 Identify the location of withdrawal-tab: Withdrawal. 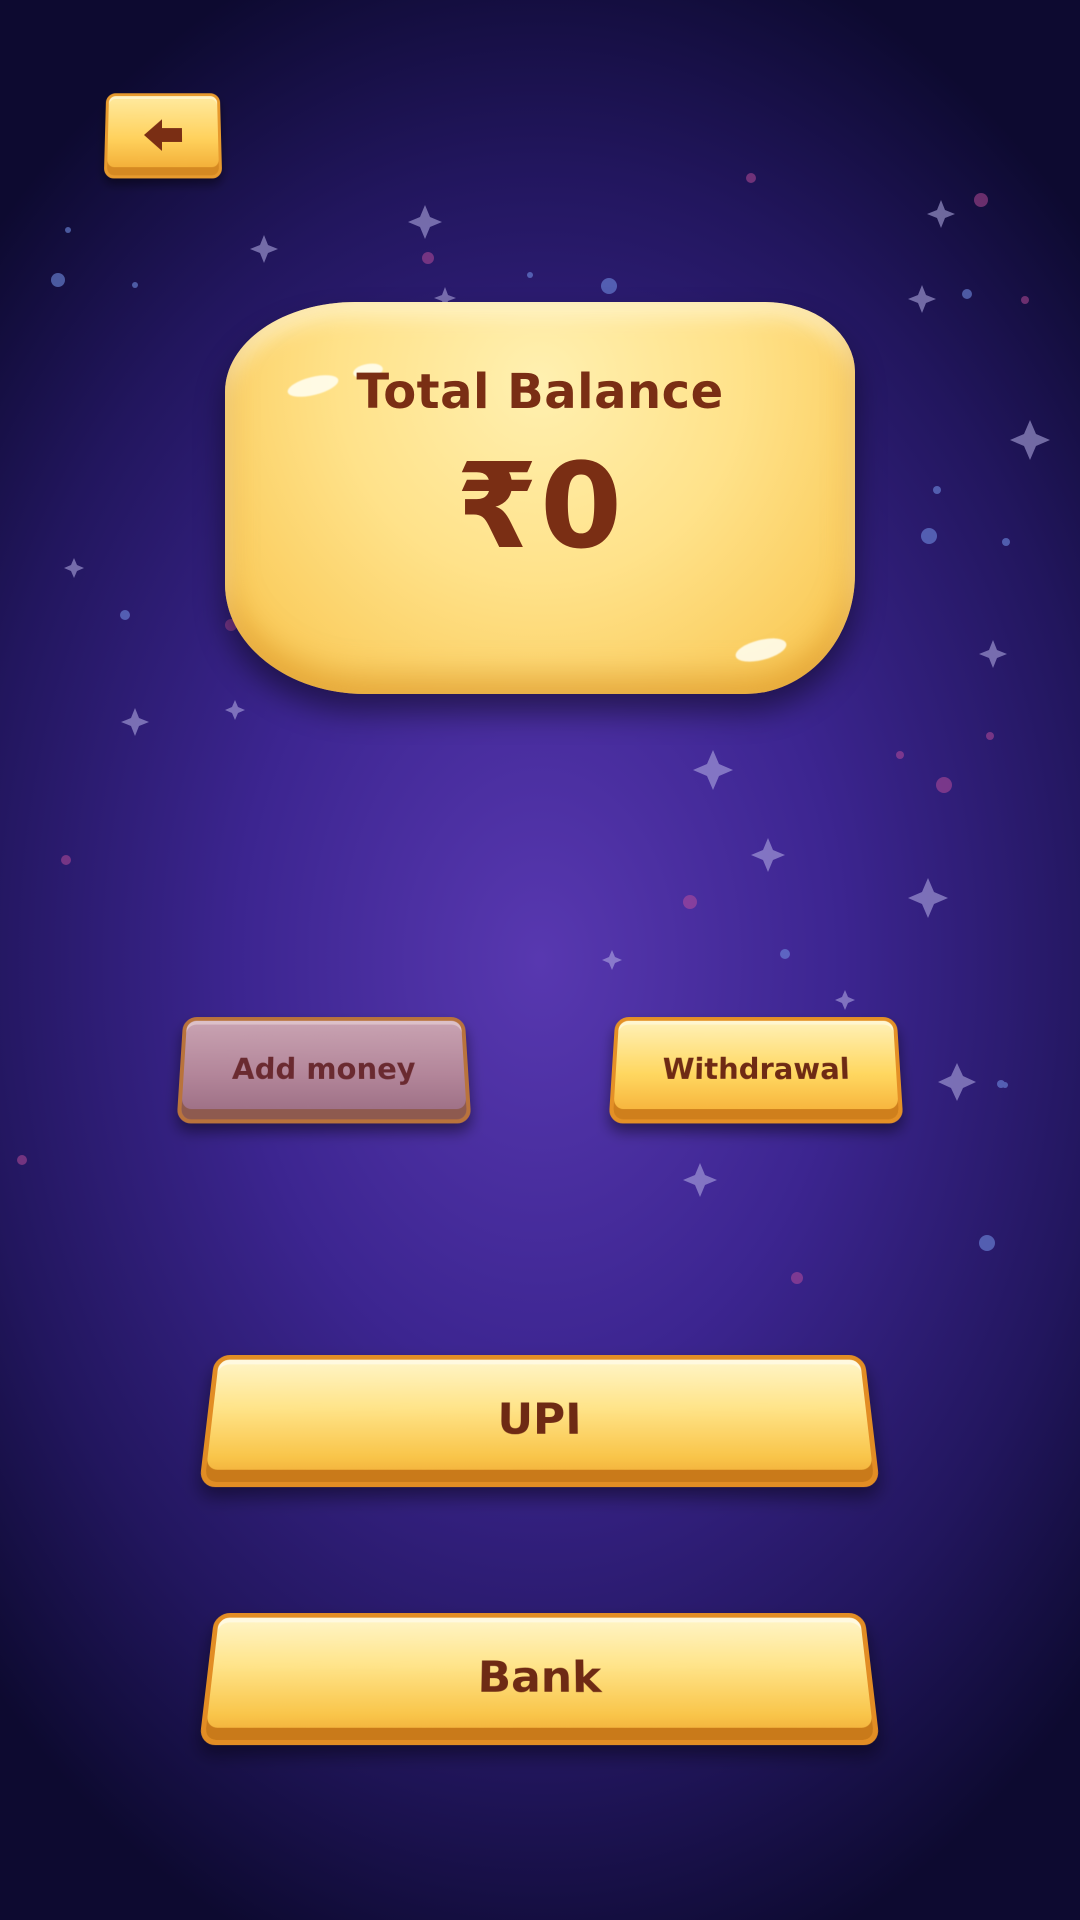
(756, 1070).